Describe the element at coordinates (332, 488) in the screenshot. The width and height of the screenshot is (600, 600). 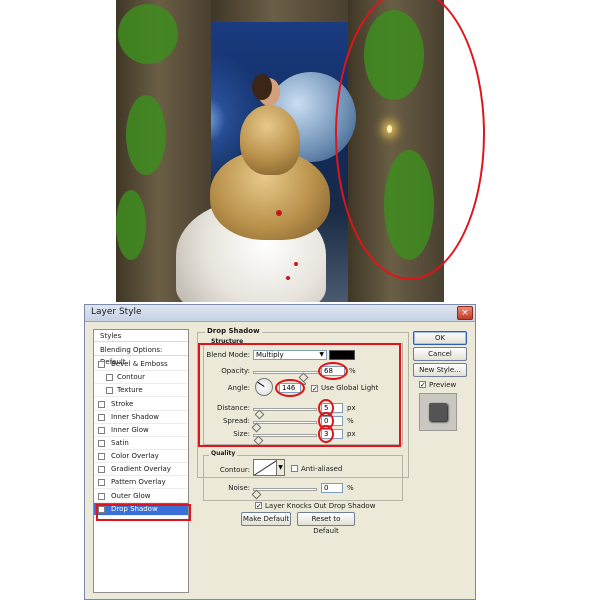
I see `noise-input: 0` at that location.